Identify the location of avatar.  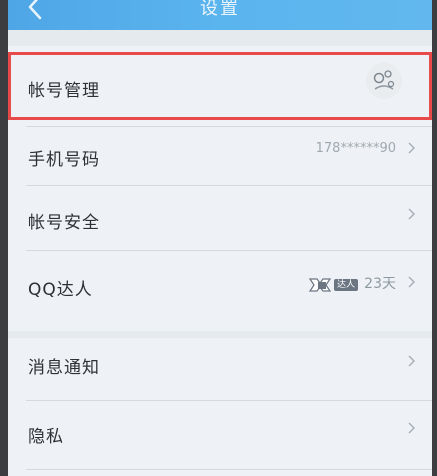
(384, 81).